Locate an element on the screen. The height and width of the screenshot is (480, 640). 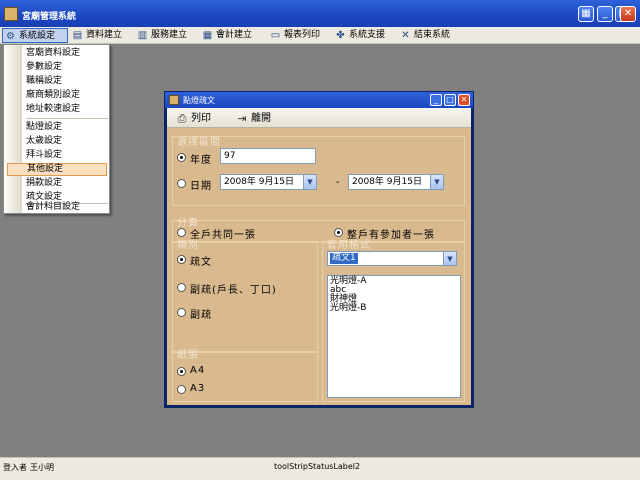
printer-icon: ⎙ is located at coordinates (182, 118).